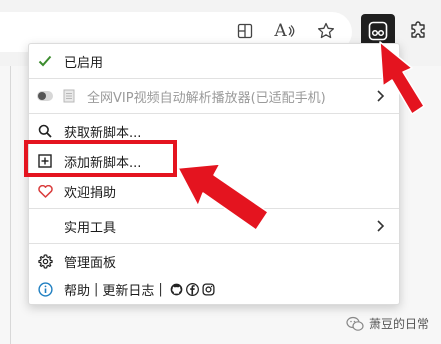  What do you see at coordinates (77, 289) in the screenshot?
I see `help-link: 帮助` at bounding box center [77, 289].